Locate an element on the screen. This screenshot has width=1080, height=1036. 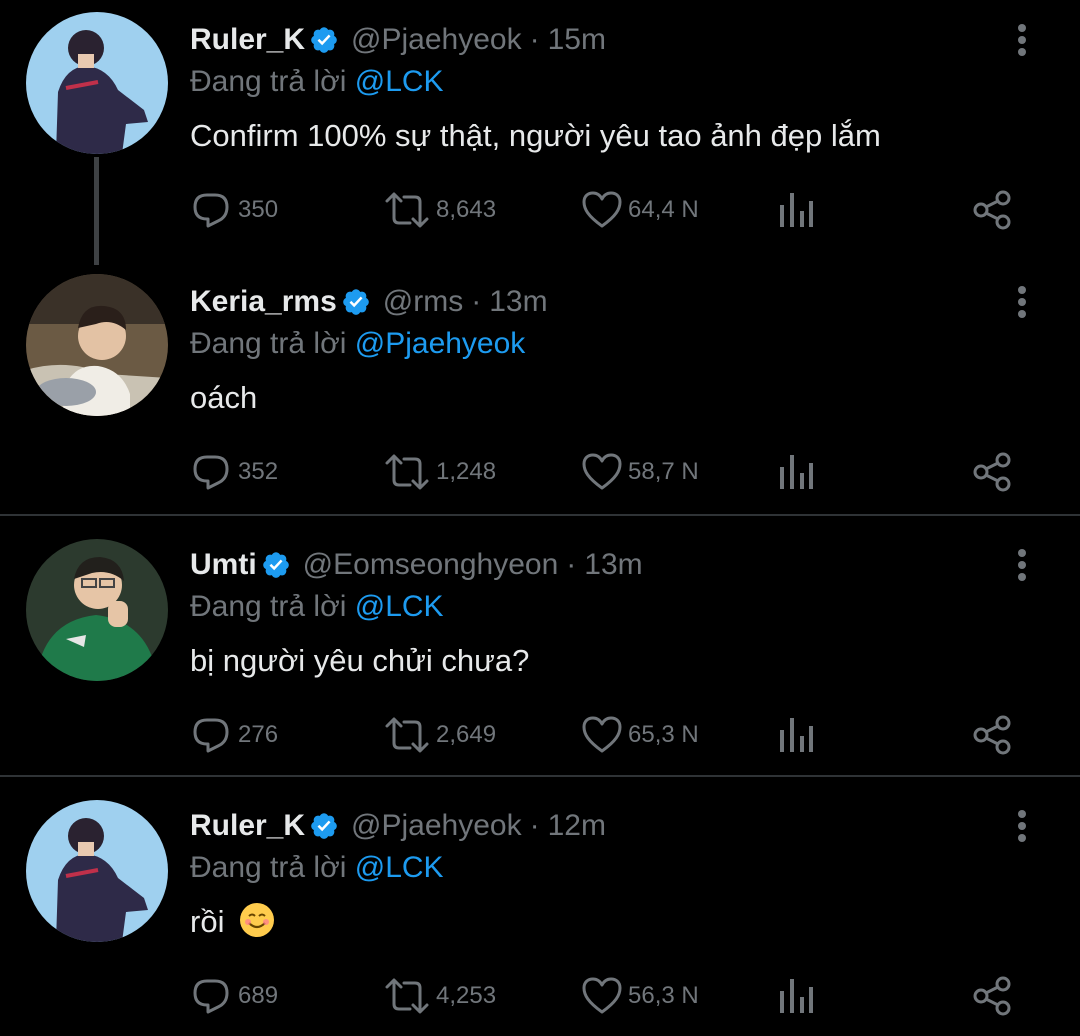
like-button: 58,7 N is located at coordinates (640, 472).